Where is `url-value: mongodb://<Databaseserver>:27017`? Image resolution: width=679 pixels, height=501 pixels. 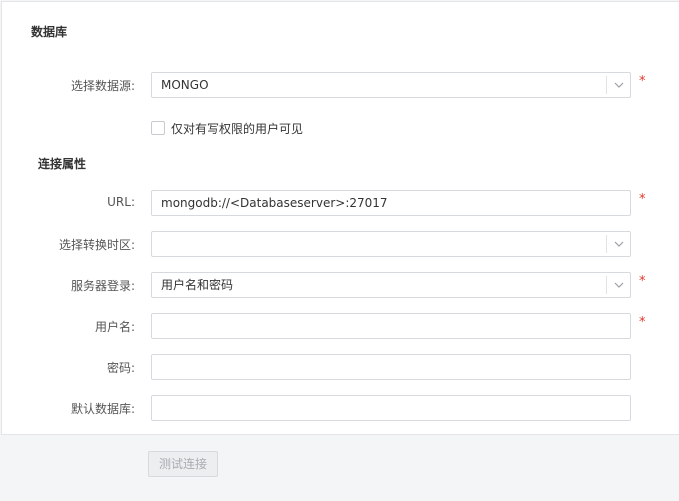
url-value: mongodb://<Databaseserver>:27017 is located at coordinates (274, 203).